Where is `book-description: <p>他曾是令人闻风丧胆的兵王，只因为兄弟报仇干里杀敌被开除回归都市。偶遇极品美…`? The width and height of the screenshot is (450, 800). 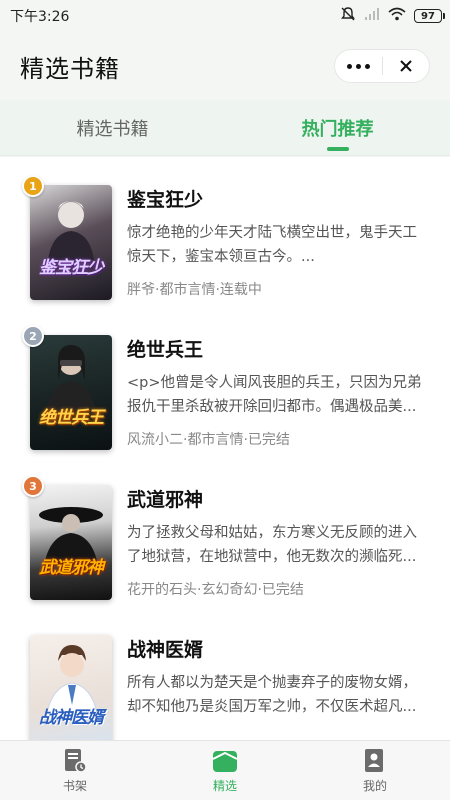
book-description: <p>他曾是令人闻风丧胆的兵王，只因为兄弟报仇干里杀敌被开除回归都市。偶遇极品美… is located at coordinates (274, 395).